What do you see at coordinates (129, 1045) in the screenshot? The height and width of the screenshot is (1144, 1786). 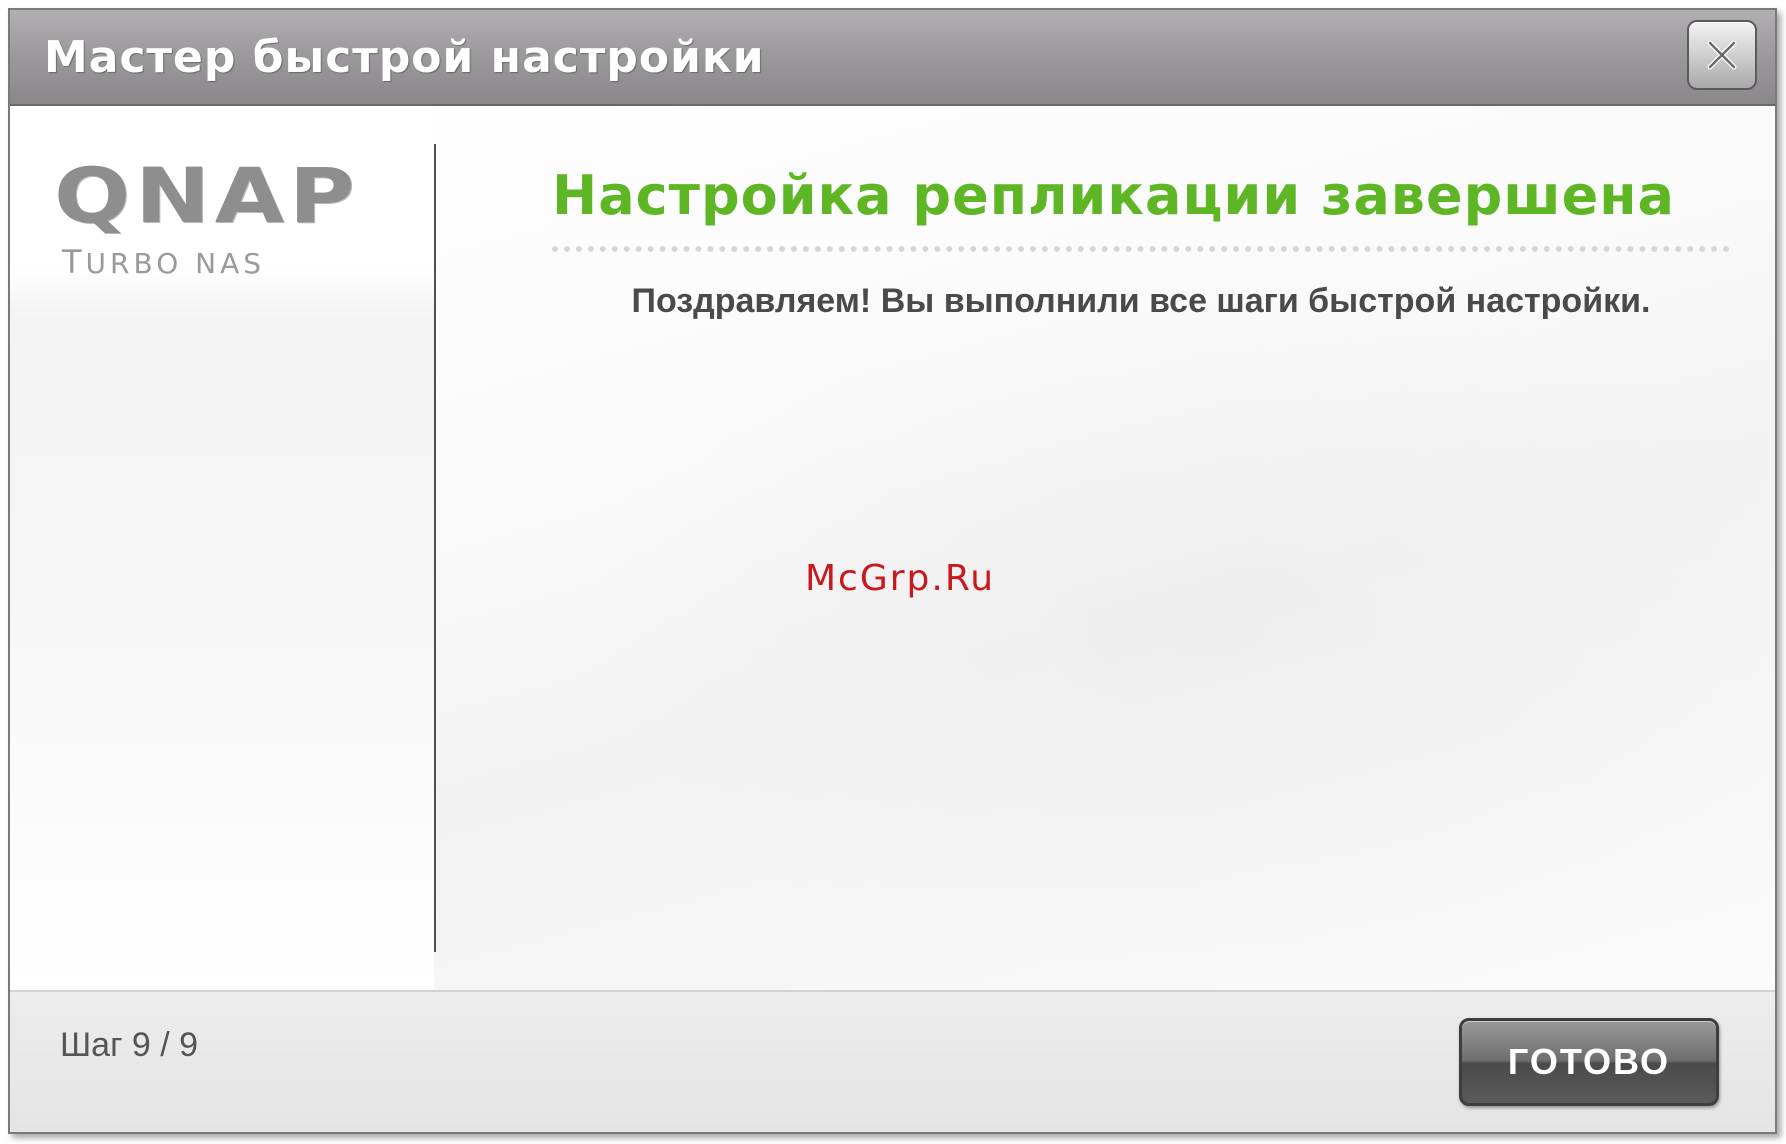 I see `step-indicator: Шаг 9 / 9` at bounding box center [129, 1045].